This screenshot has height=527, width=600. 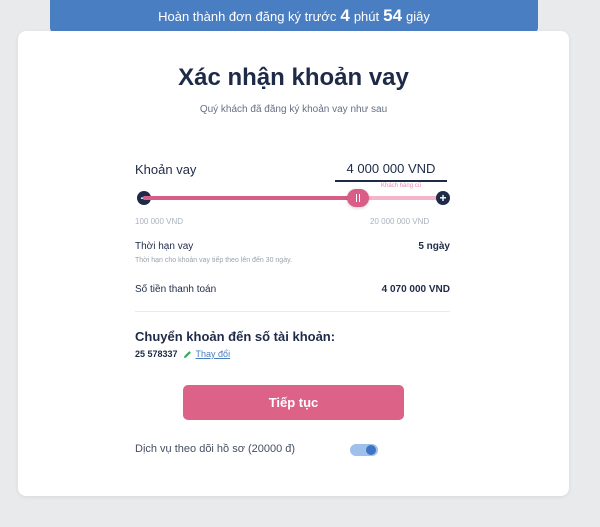 What do you see at coordinates (166, 169) in the screenshot?
I see `loan-amount-label: Khoản vay` at bounding box center [166, 169].